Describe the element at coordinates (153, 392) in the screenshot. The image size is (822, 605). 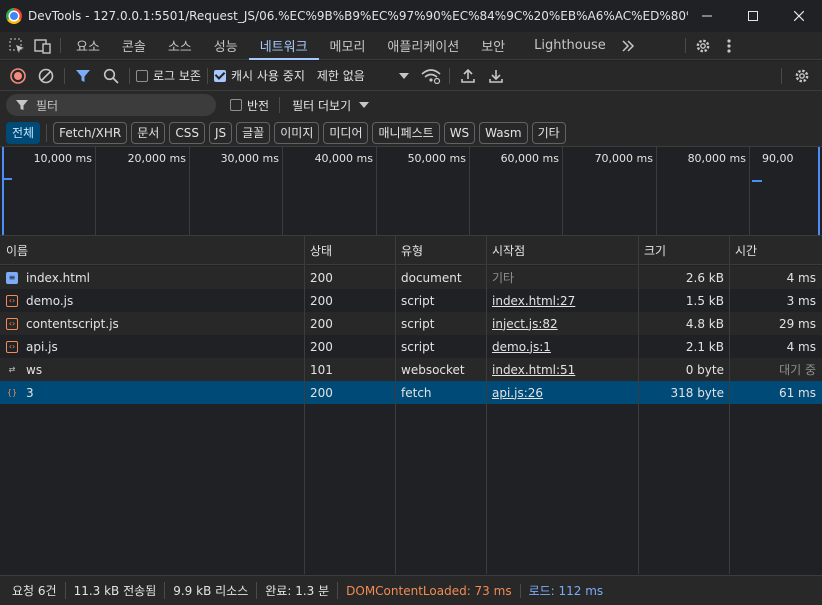
I see `cell-name: {} 3` at that location.